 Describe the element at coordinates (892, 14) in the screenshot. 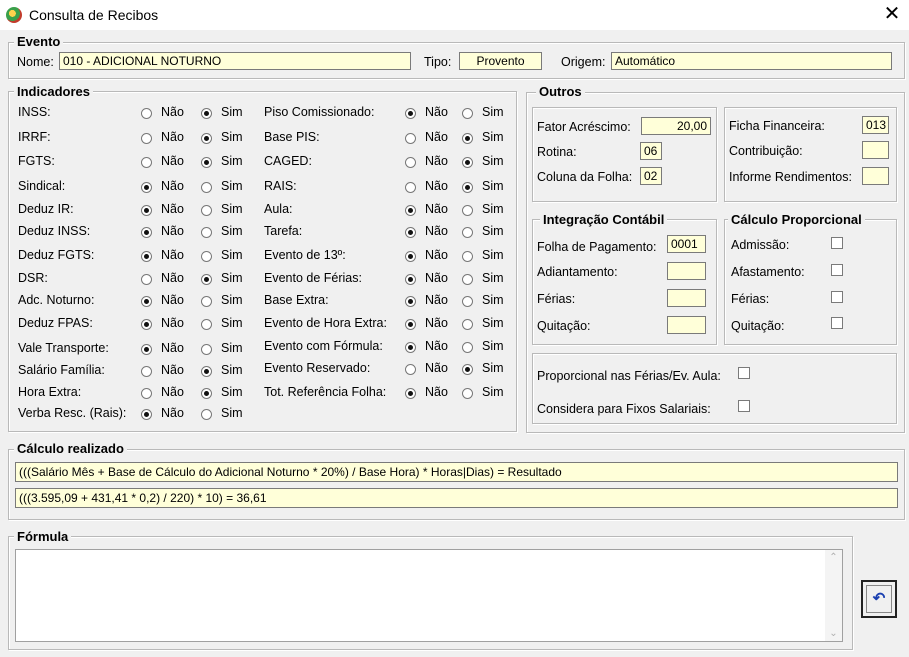

I see `close-icon: ✕` at that location.